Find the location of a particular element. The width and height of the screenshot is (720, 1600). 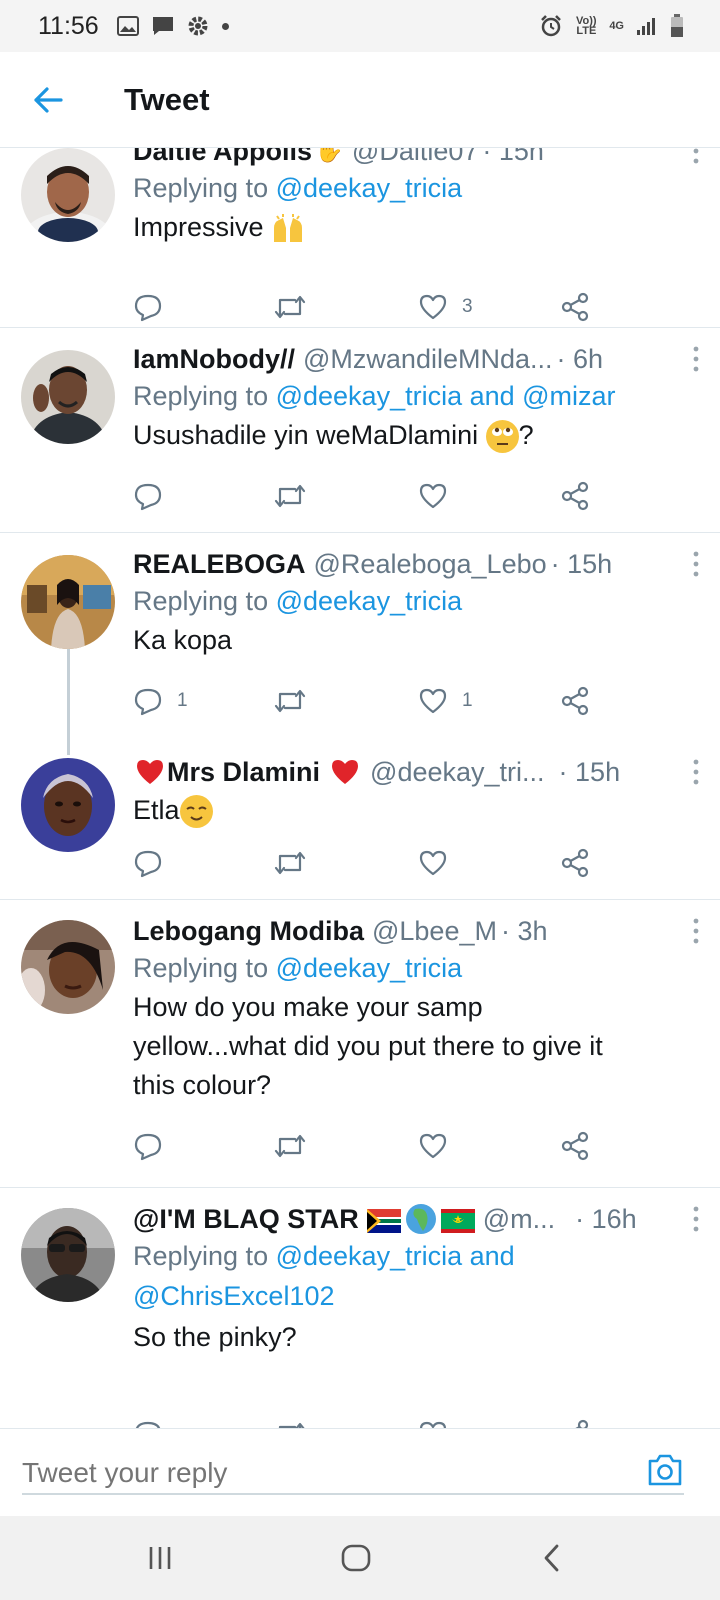

back-nav-button is located at coordinates (552, 1558).